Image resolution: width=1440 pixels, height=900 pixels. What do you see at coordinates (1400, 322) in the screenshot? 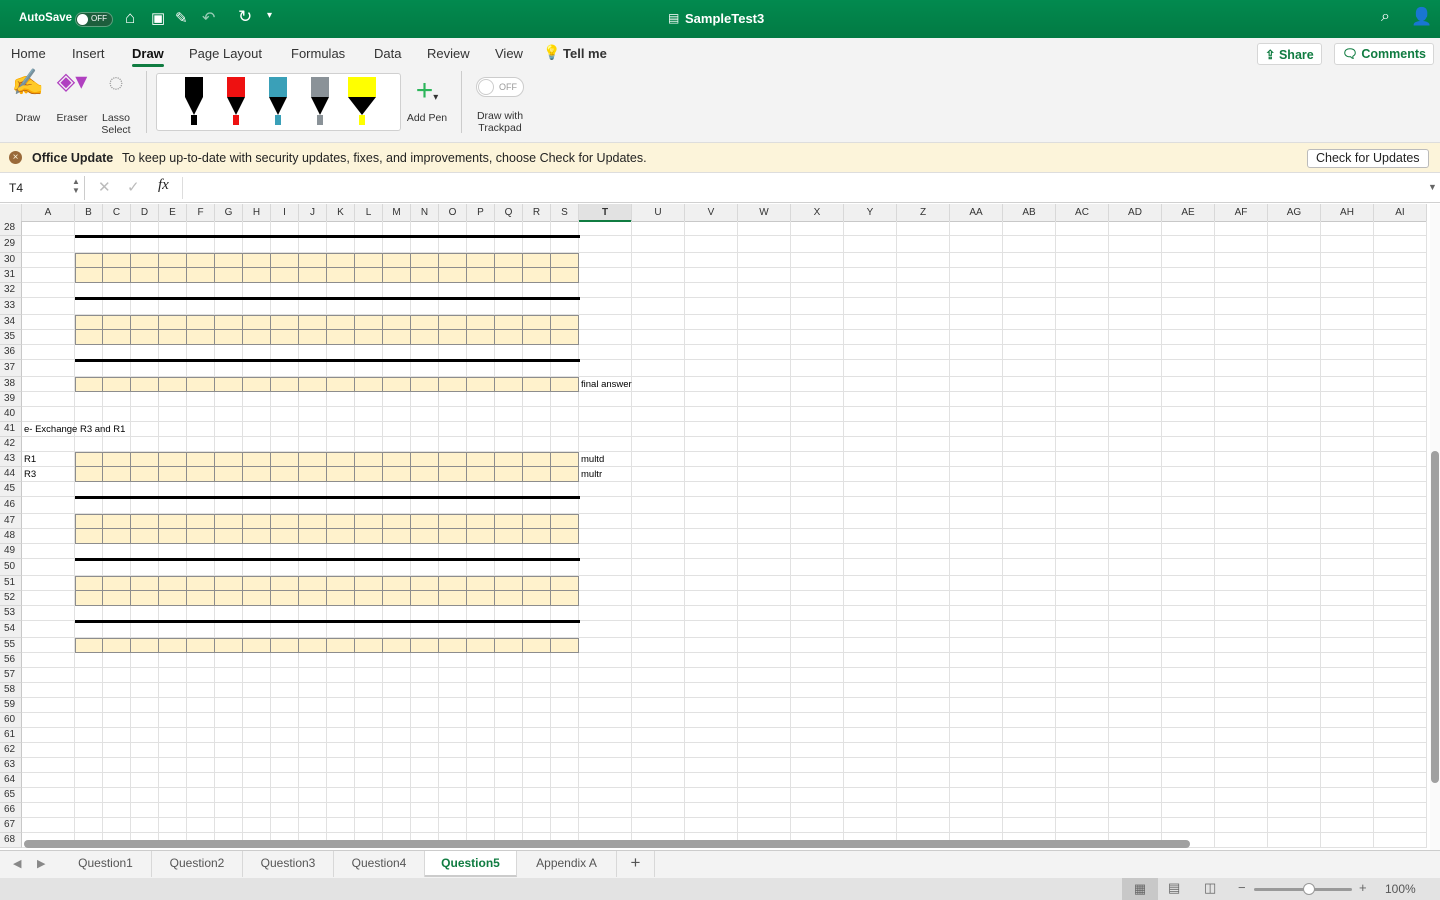
I see `cell-AI34` at bounding box center [1400, 322].